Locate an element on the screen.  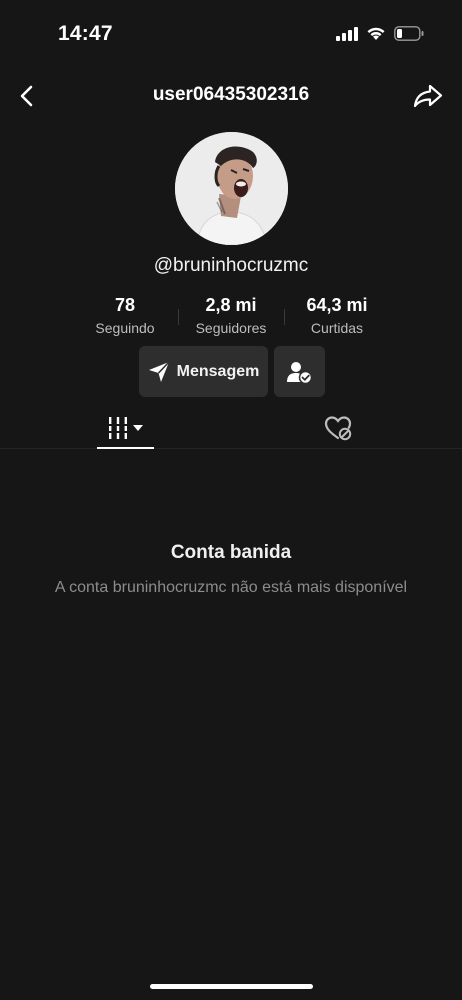
page-title: user06435302316 is located at coordinates (231, 94).